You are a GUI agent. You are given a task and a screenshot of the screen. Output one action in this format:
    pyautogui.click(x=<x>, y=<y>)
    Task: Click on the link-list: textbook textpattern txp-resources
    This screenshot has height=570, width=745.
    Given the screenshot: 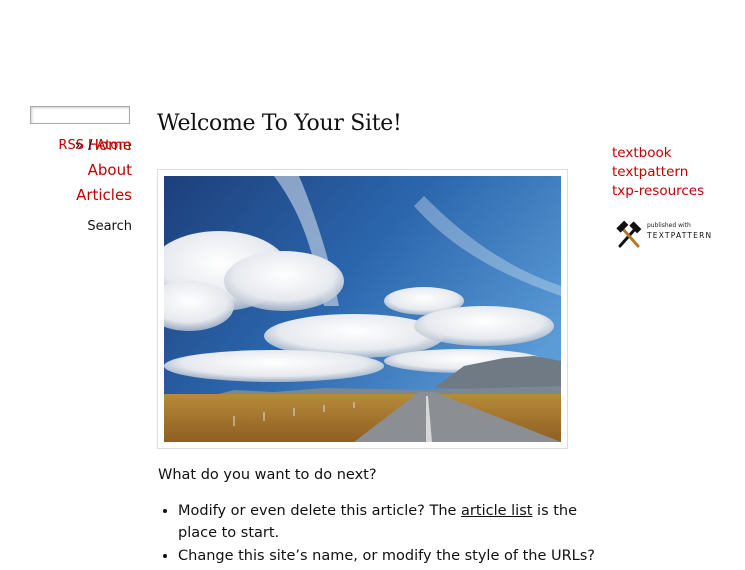 What is the action you would take?
    pyautogui.click(x=658, y=172)
    